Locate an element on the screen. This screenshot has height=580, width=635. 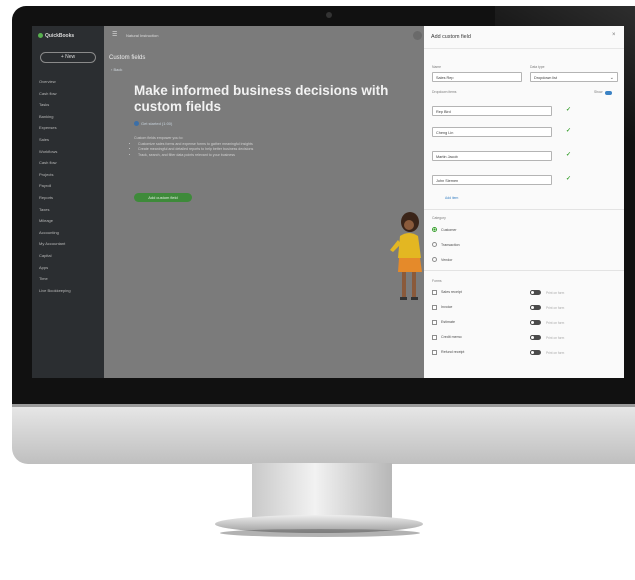
show-toggle is located at coordinates (608, 93).